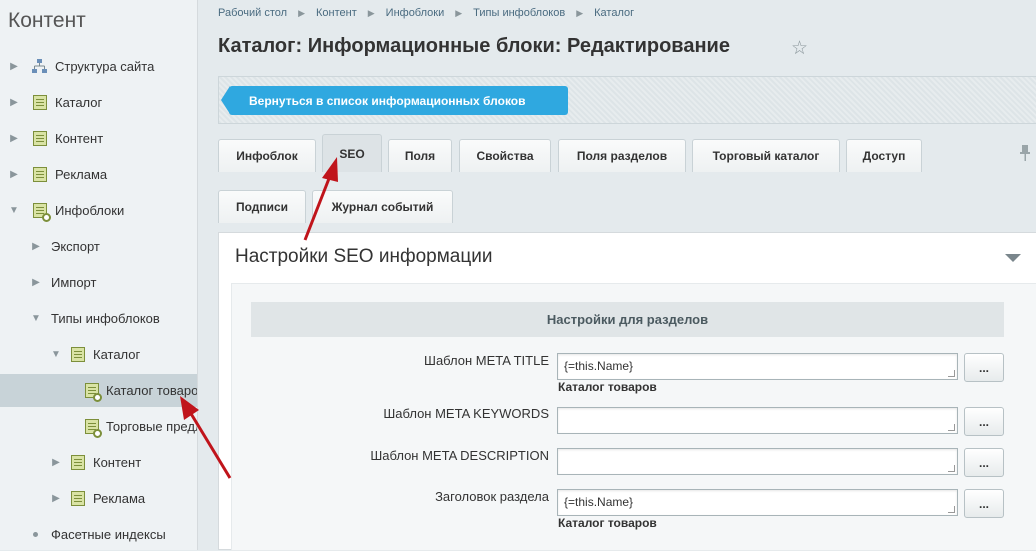 Image resolution: width=1036 pixels, height=551 pixels. I want to click on sidebar-item-label: Торговые предложения, so click(151, 426).